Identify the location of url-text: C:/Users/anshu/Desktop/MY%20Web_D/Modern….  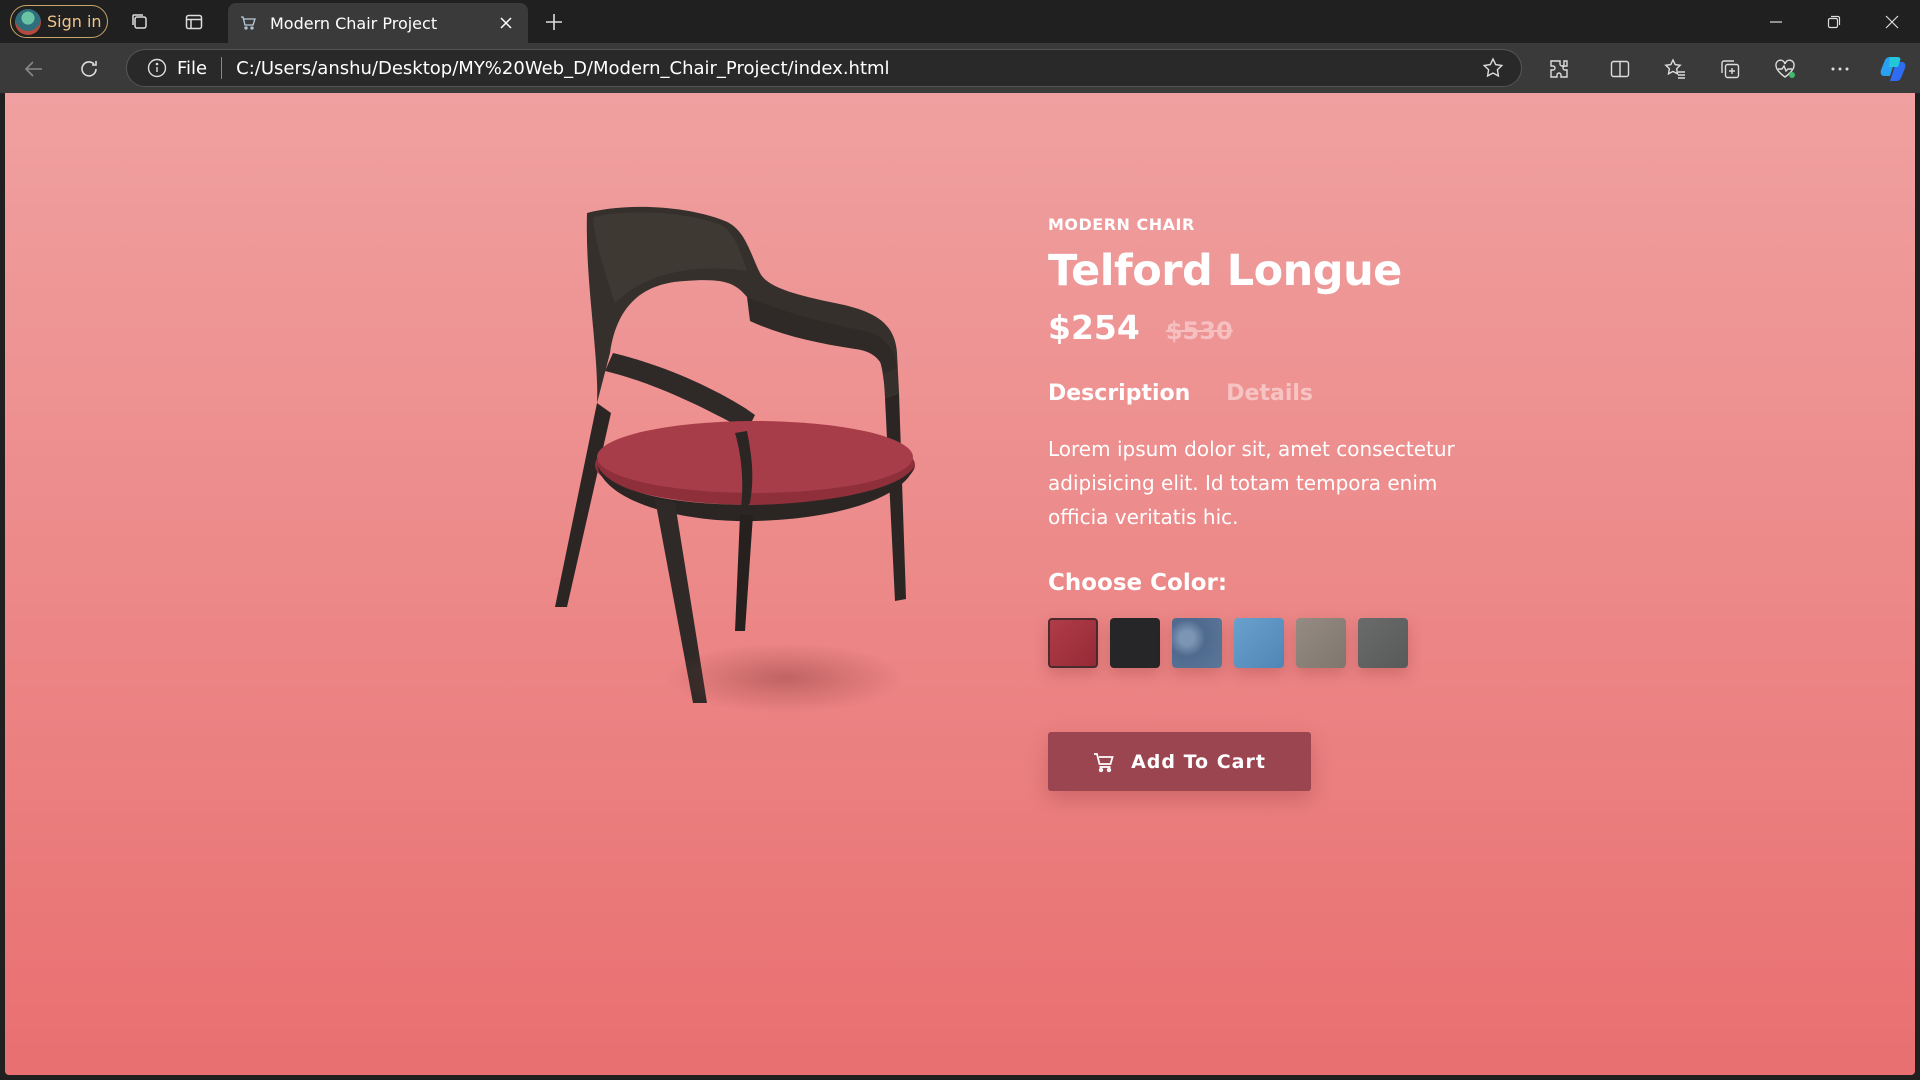
(858, 68).